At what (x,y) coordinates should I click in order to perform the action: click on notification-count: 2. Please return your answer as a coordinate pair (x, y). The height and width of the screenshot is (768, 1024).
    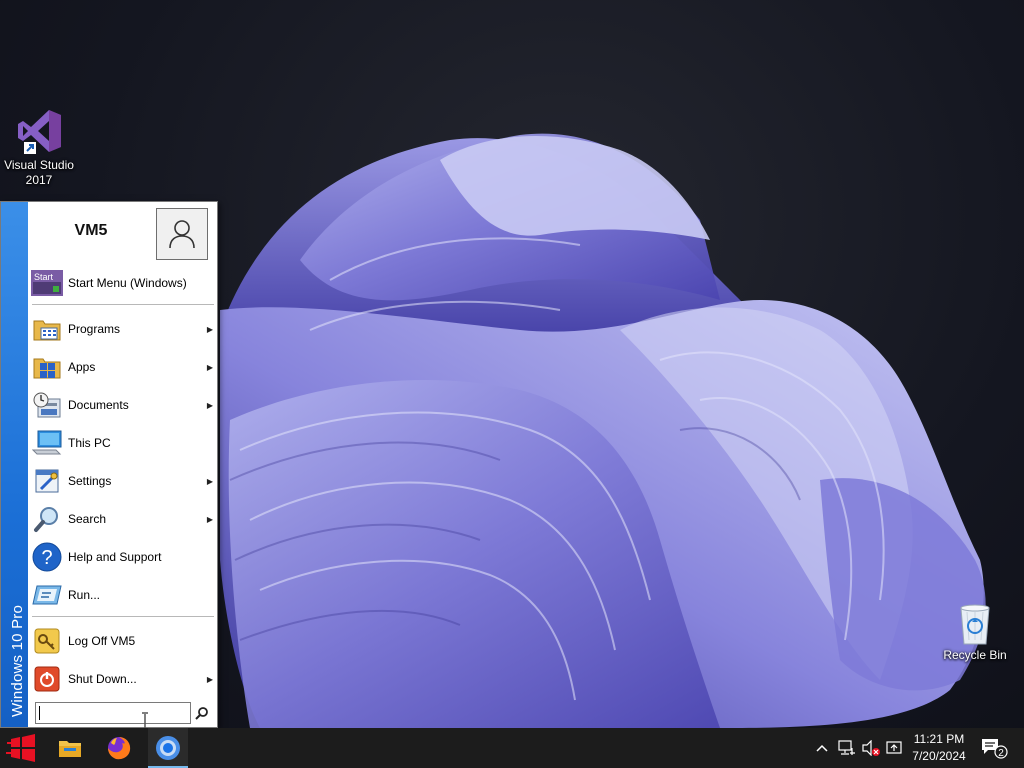
    Looking at the image, I should click on (1001, 753).